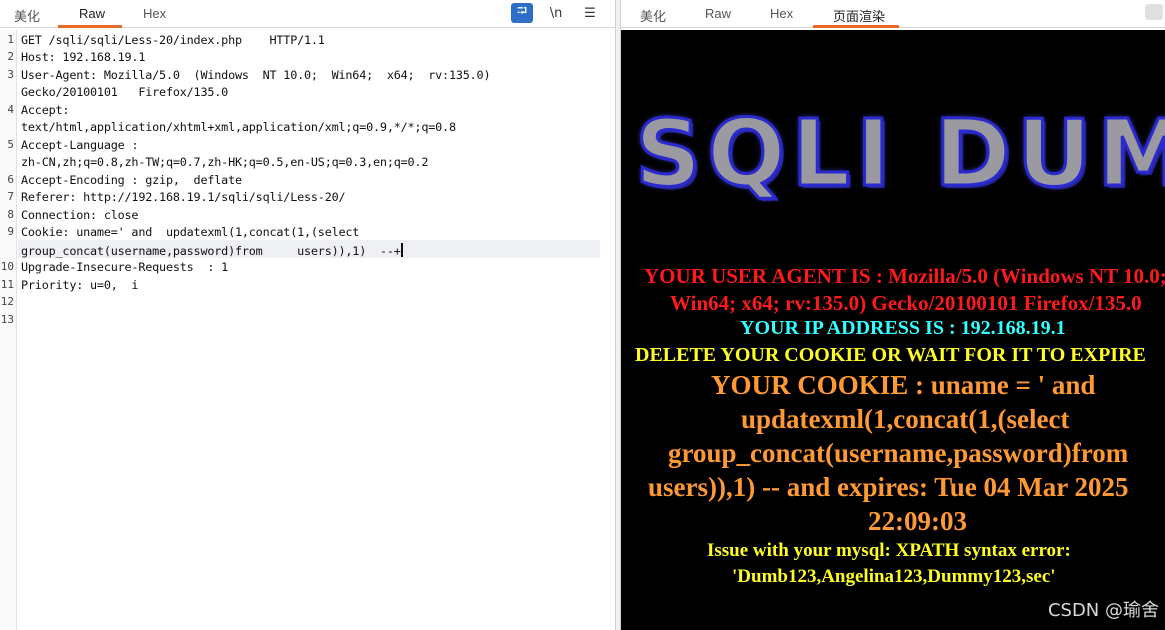 This screenshot has width=1165, height=630. I want to click on leaked-data-text: 'Dumb123,Angelina123,Dummy123,sec', so click(894, 576).